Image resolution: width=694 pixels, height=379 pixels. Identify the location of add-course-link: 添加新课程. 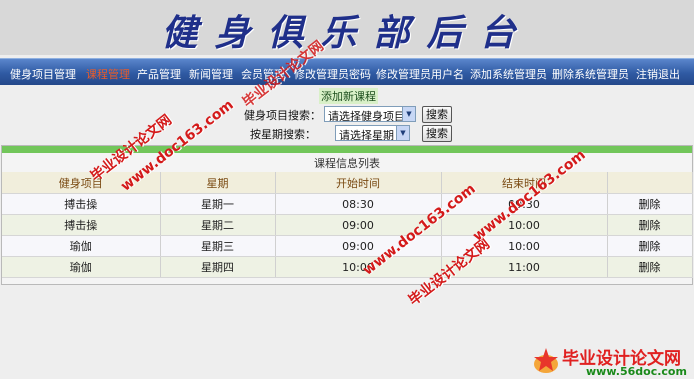
(348, 96).